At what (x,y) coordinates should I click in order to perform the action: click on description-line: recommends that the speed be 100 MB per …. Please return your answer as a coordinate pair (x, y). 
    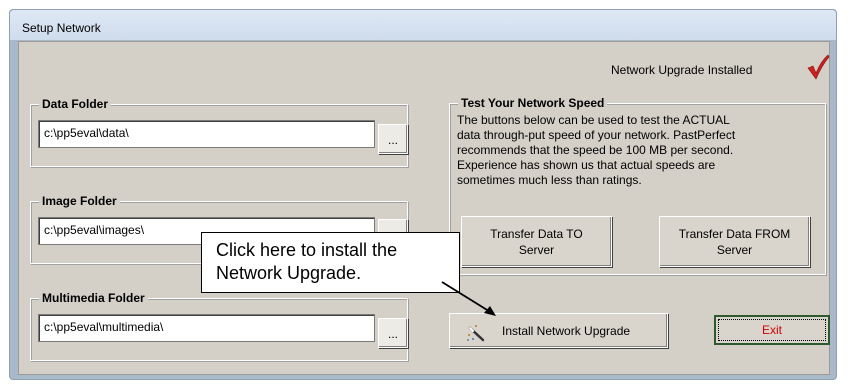
    Looking at the image, I should click on (595, 150).